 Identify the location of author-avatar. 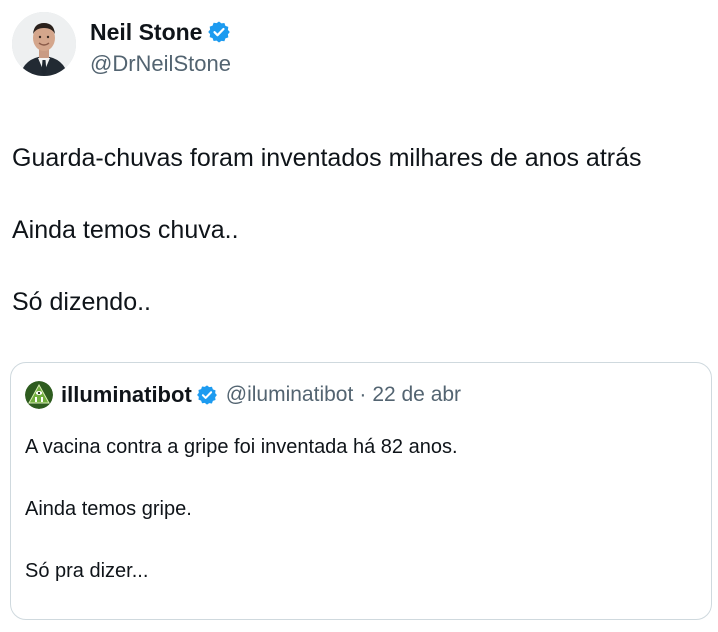
(44, 44).